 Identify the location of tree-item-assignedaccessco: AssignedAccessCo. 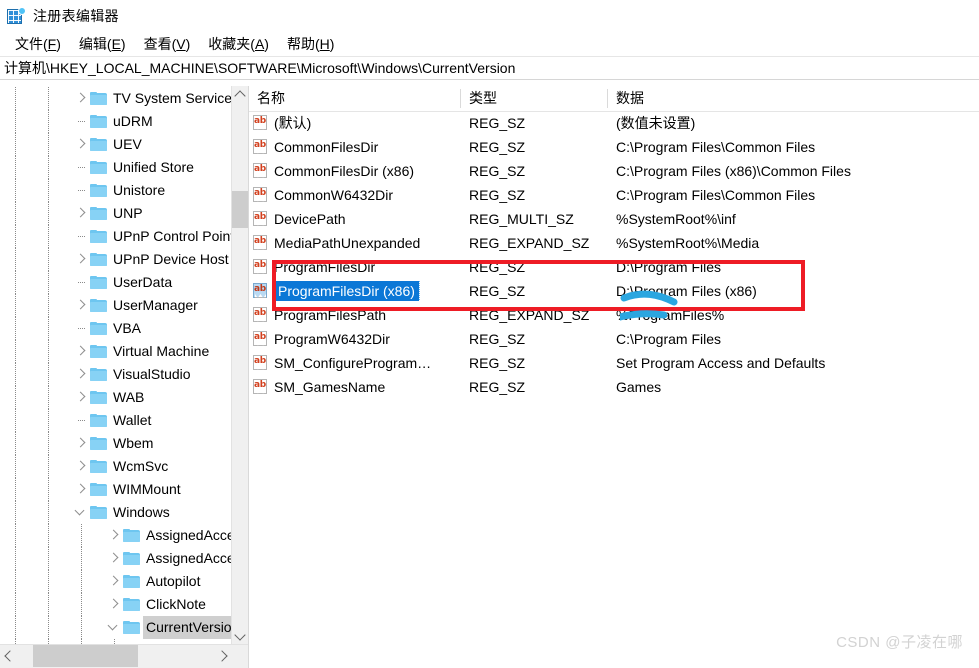
(116, 535).